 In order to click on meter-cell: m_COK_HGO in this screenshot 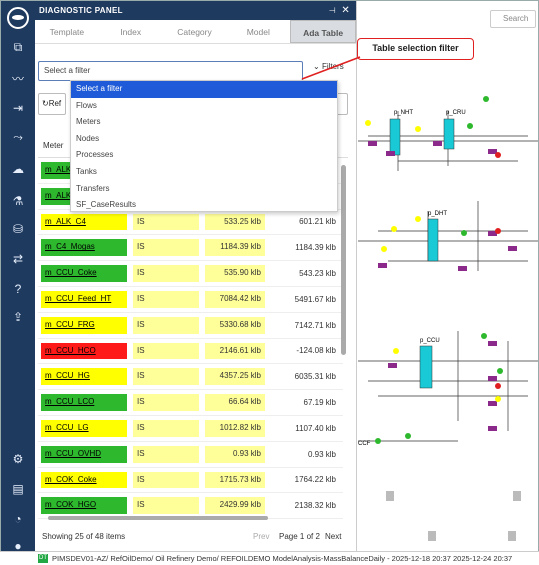, I will do `click(84, 505)`.